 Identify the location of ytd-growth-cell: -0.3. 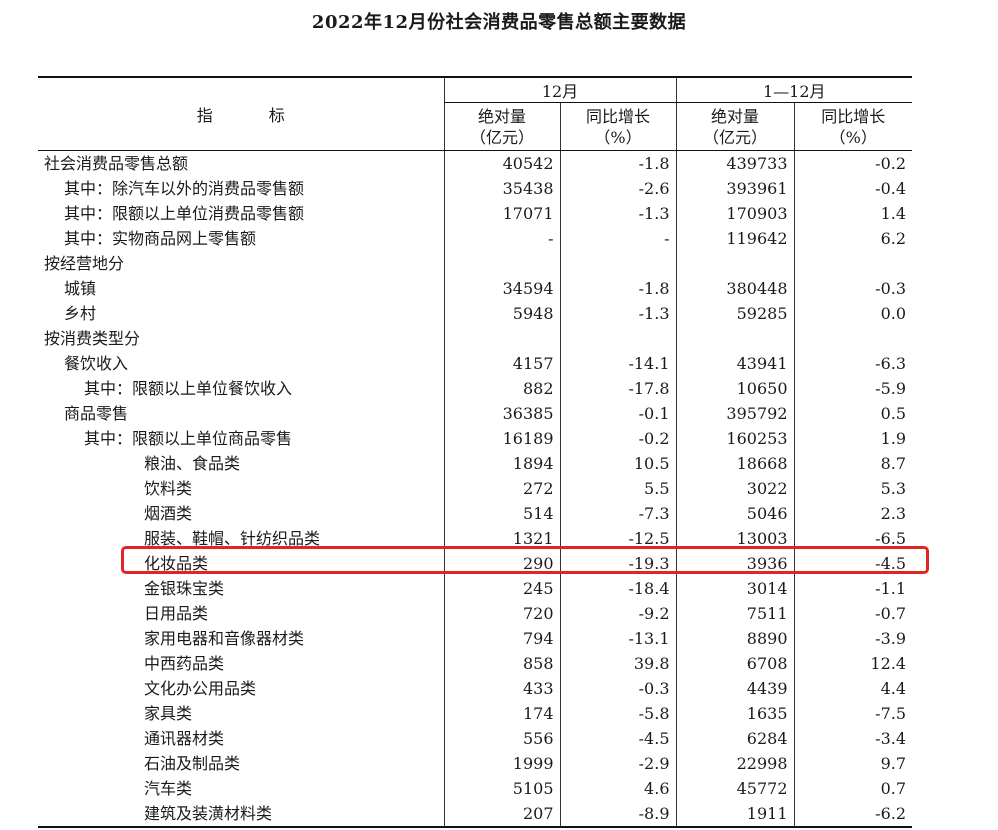
(853, 288).